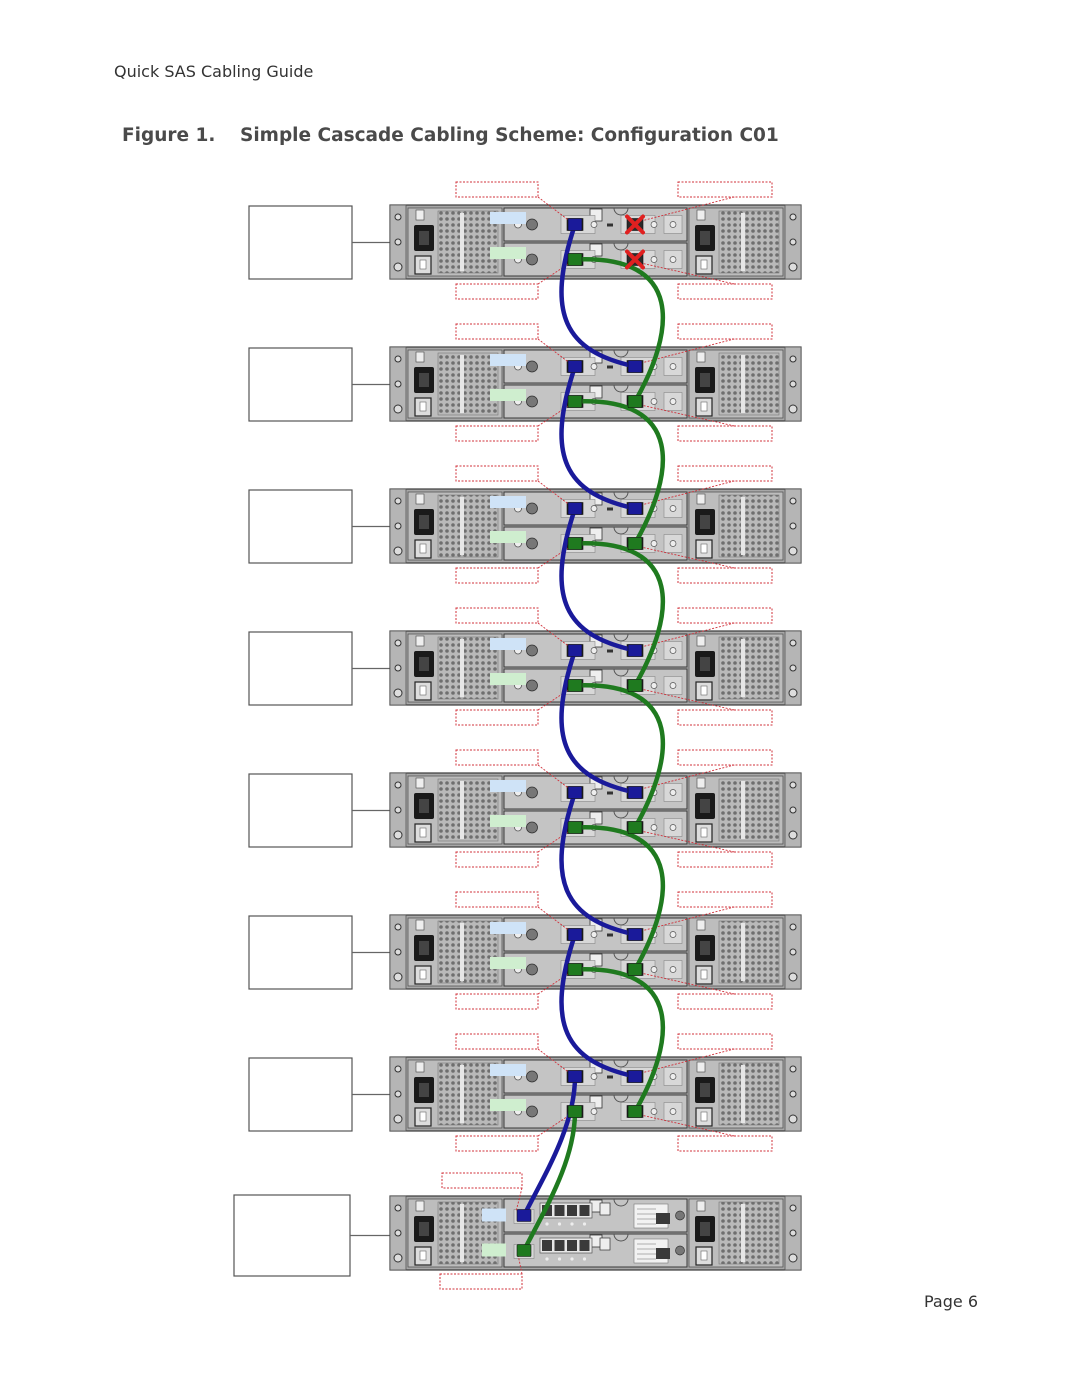  Describe the element at coordinates (605, 1244) in the screenshot. I see `controller-latch` at that location.